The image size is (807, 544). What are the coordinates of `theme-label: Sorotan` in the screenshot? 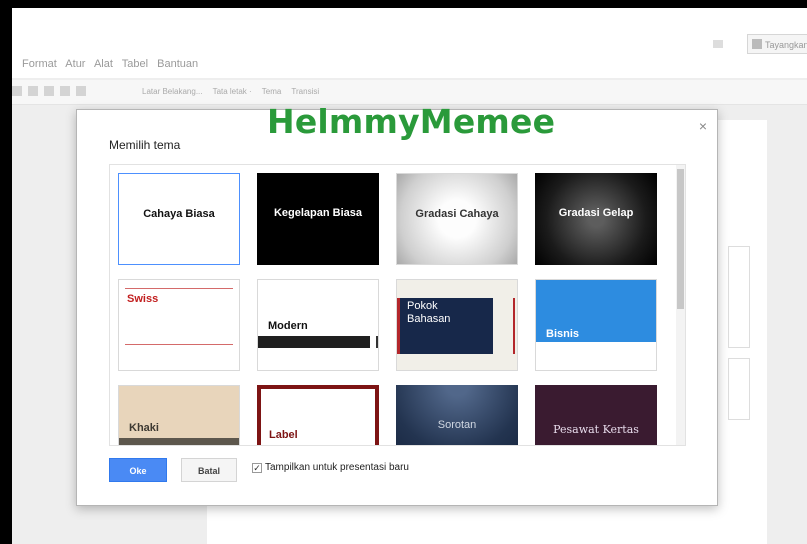 It's located at (457, 425).